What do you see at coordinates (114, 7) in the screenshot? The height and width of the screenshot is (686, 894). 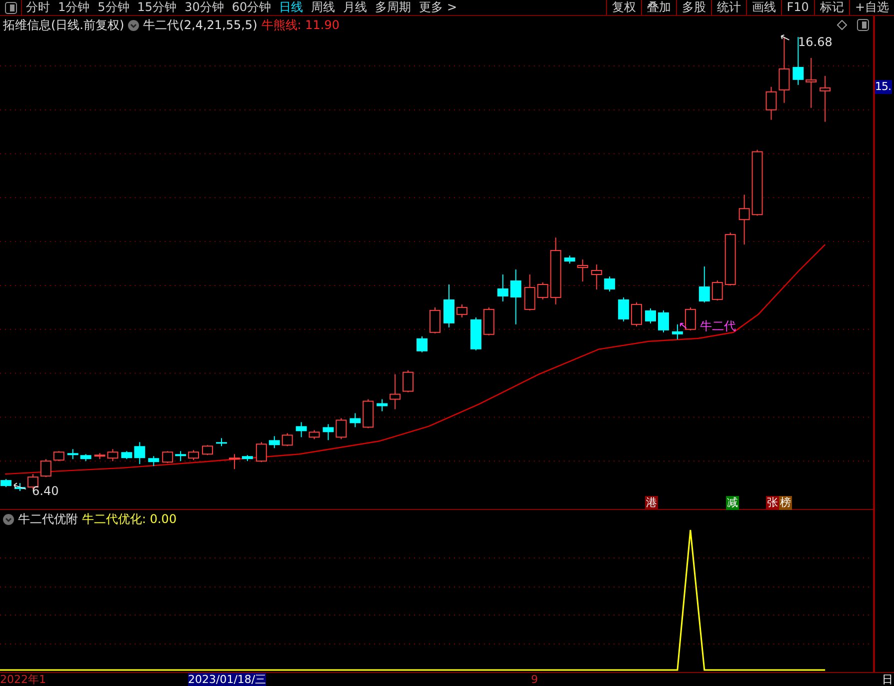 I see `period-tab: 5分钟` at bounding box center [114, 7].